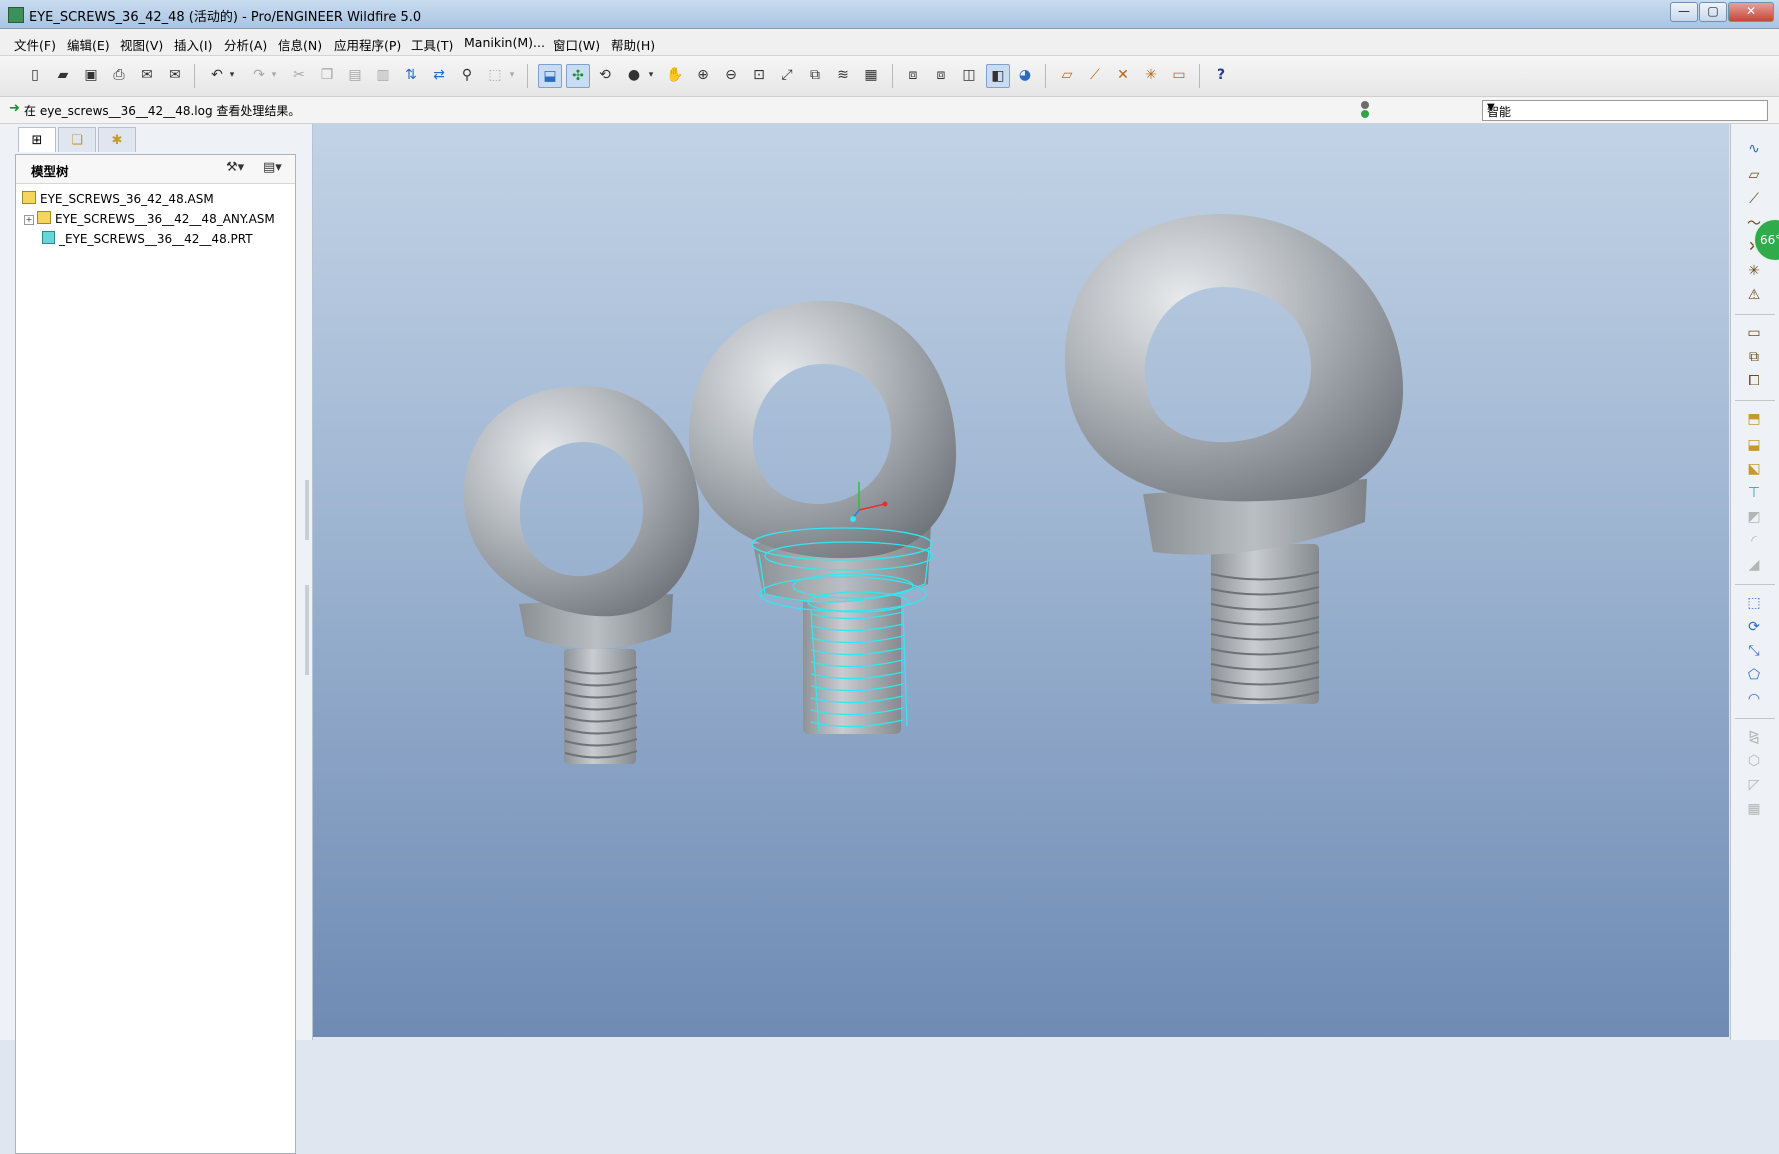  I want to click on menu-view: 视图(V), so click(141, 44).